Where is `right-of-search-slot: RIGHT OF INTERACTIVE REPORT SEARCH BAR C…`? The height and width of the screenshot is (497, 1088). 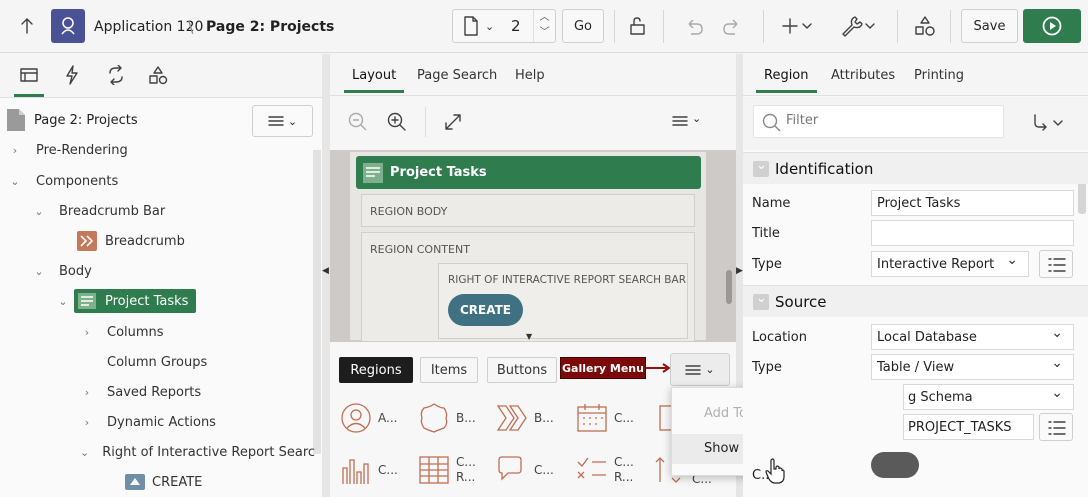
right-of-search-slot: RIGHT OF INTERACTIVE REPORT SEARCH BAR C… is located at coordinates (563, 301).